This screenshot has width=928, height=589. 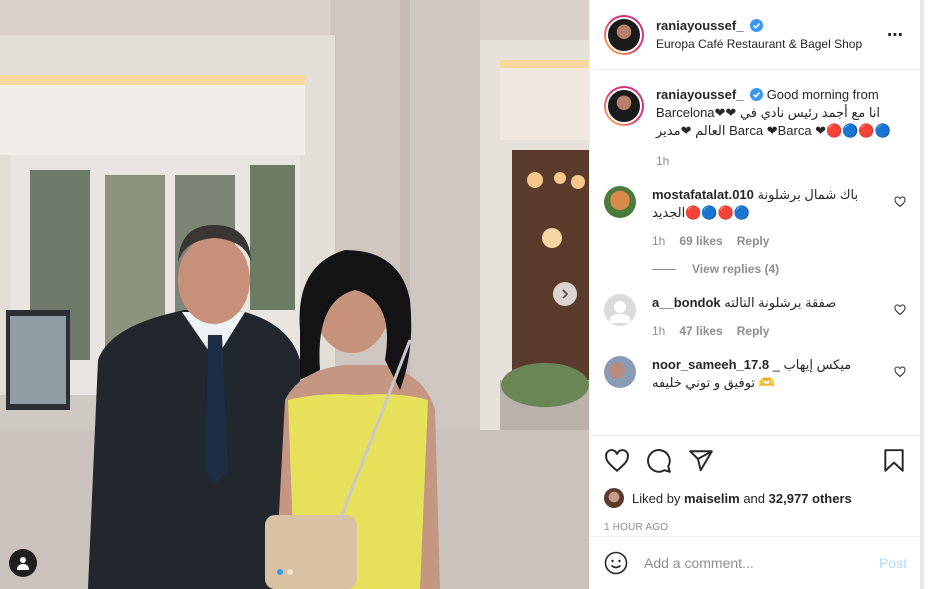 I want to click on liker-avatar, so click(x=614, y=498).